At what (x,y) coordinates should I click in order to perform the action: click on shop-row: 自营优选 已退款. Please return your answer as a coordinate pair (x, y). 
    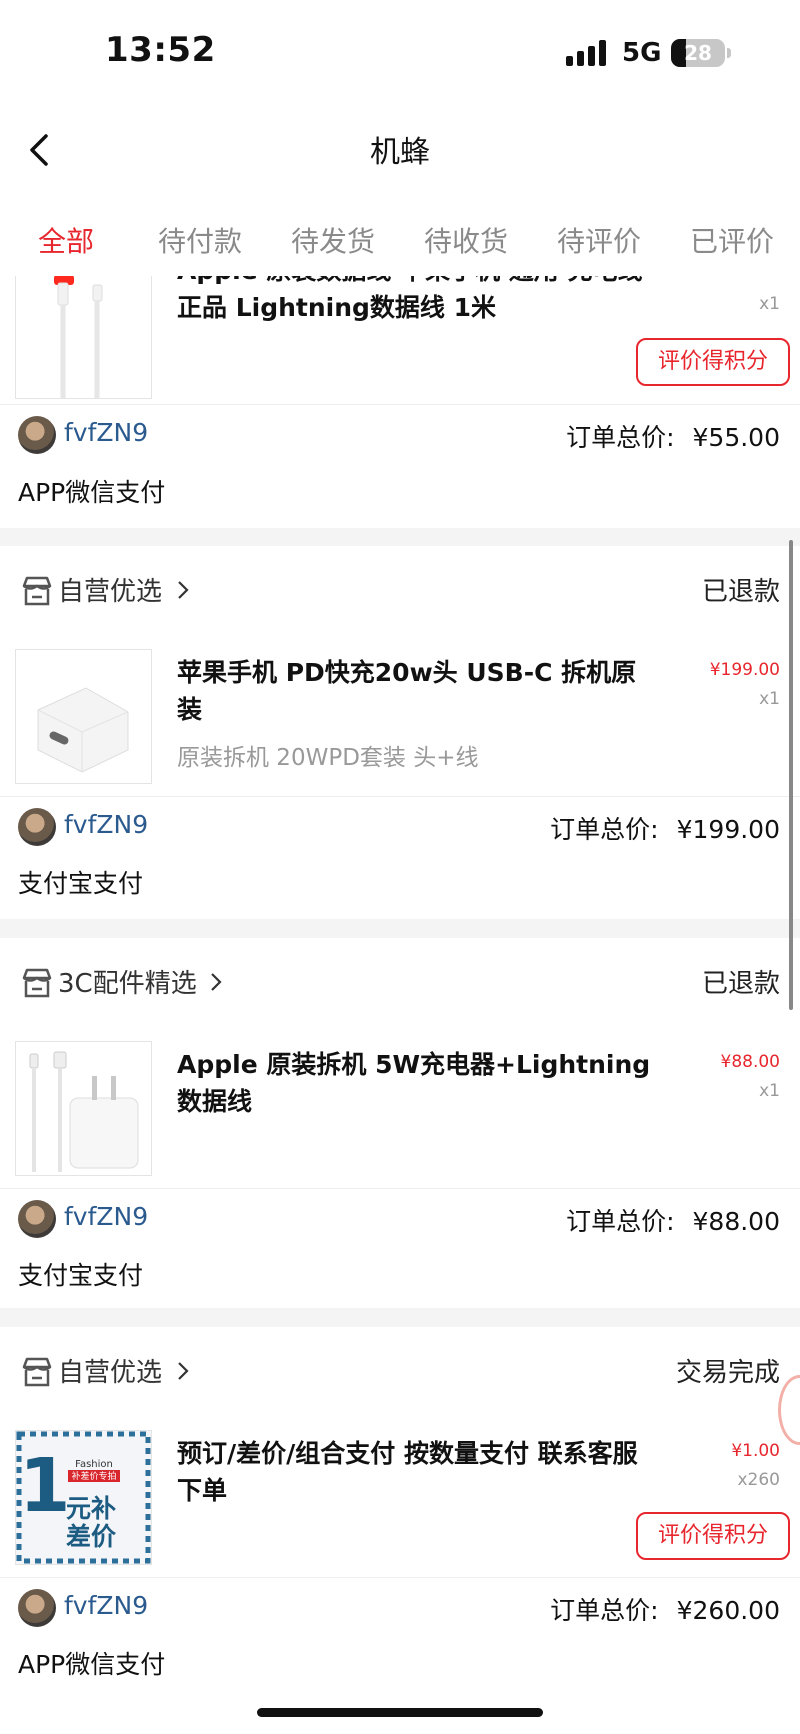
    Looking at the image, I should click on (400, 592).